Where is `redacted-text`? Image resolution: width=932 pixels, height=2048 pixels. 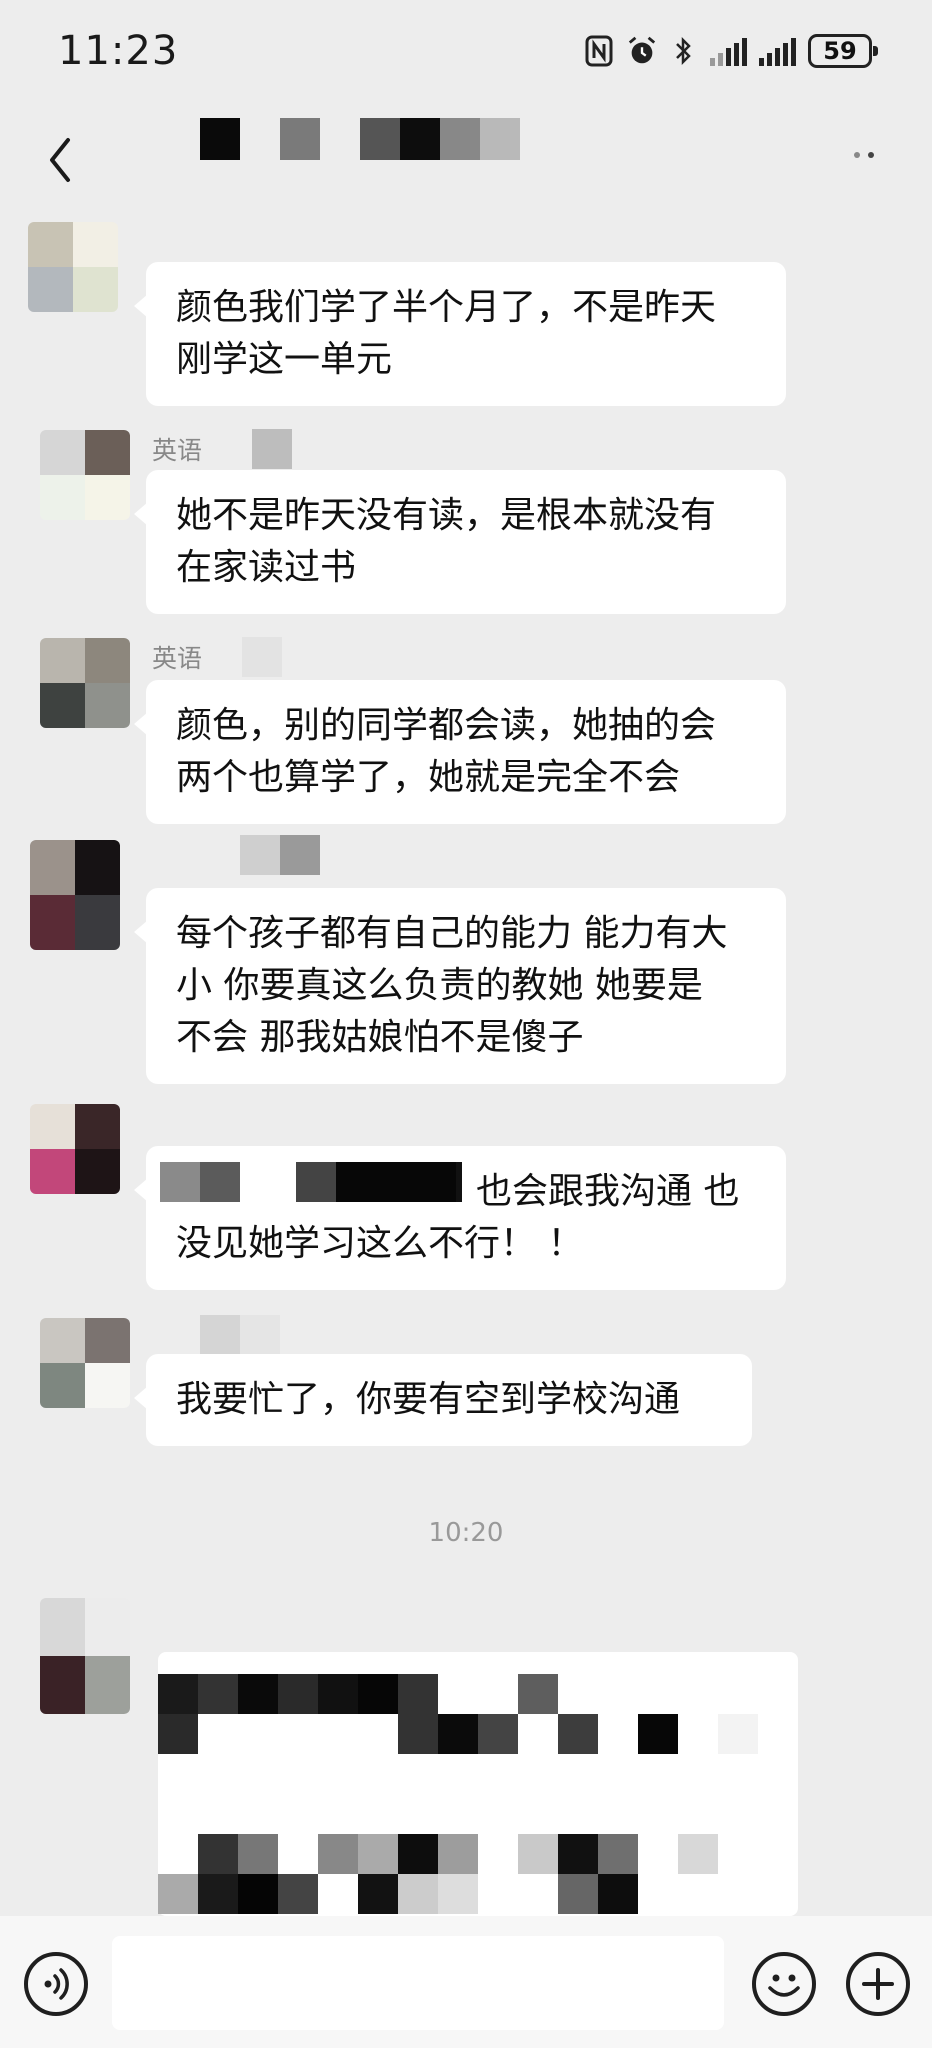 redacted-text is located at coordinates (311, 1182).